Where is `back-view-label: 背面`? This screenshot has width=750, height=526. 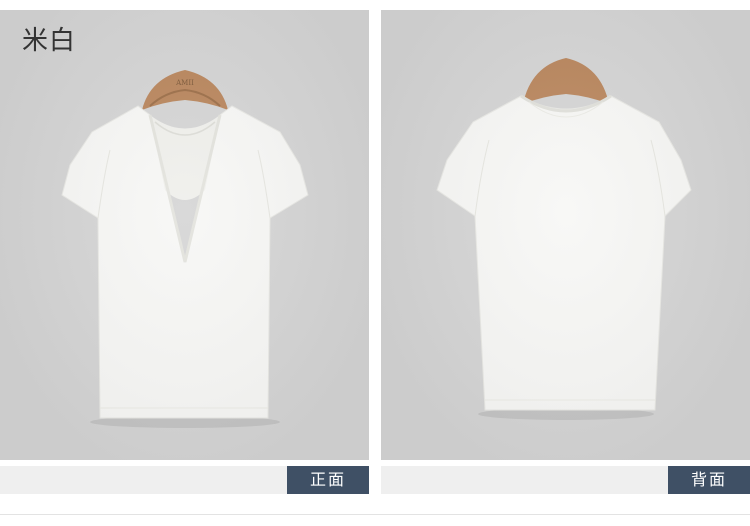 back-view-label: 背面 is located at coordinates (709, 480).